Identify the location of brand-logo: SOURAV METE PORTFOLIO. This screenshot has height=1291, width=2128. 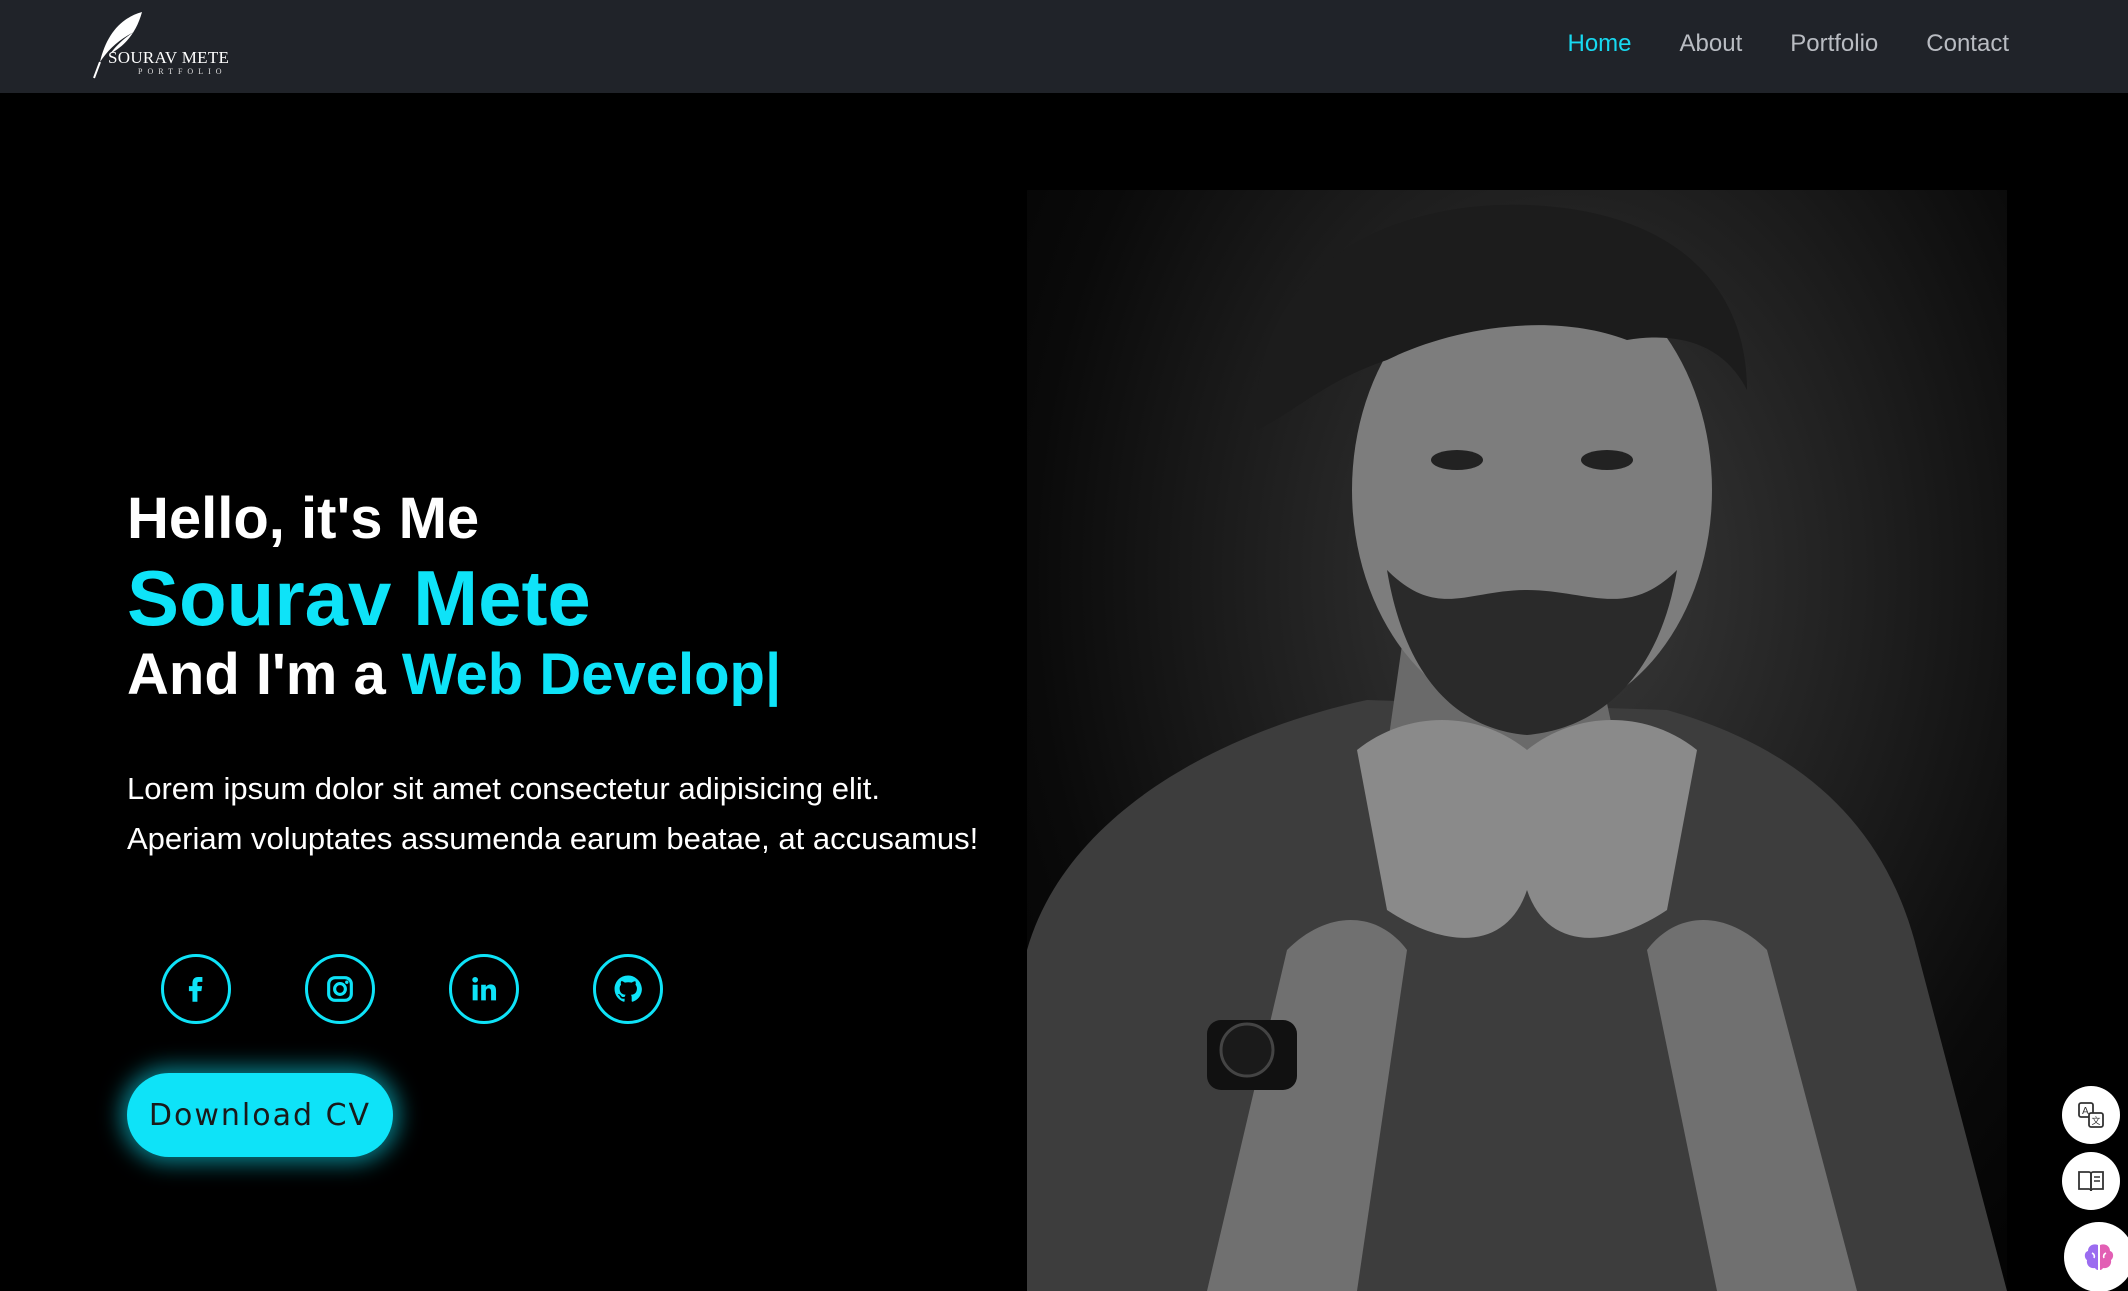
(163, 45).